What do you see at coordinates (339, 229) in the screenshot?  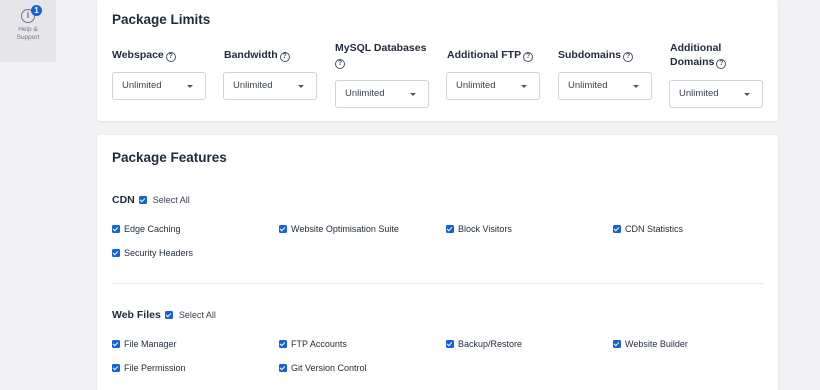 I see `checkbox-website-optimisation-suite: Website Optimisation Suite` at bounding box center [339, 229].